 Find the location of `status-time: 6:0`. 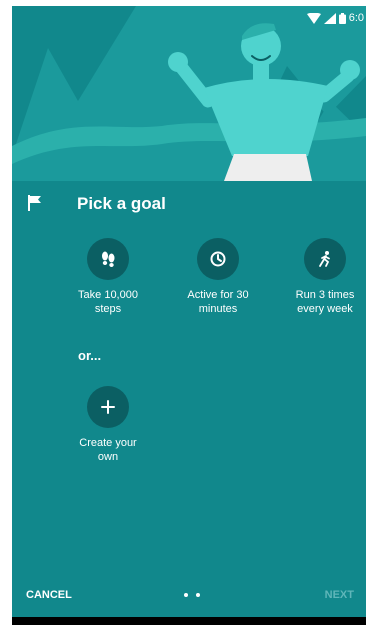

status-time: 6:0 is located at coordinates (356, 18).